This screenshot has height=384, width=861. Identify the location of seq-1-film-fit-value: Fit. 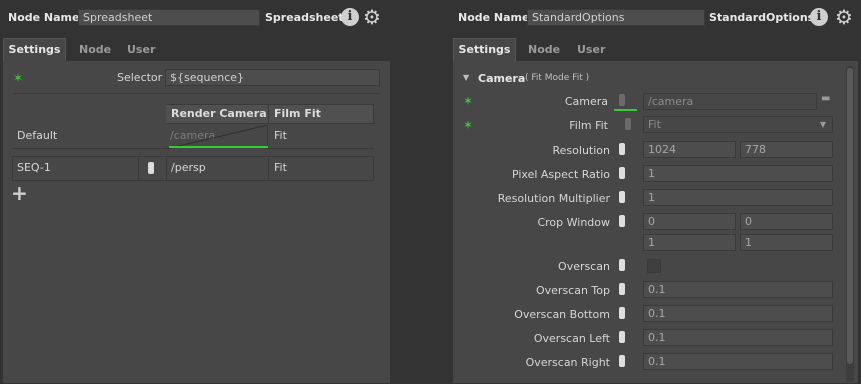
(278, 168).